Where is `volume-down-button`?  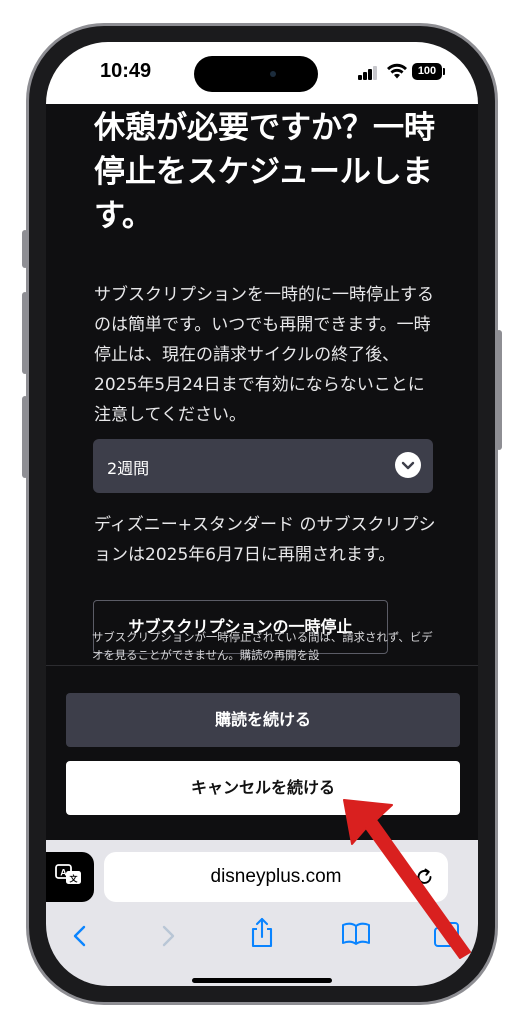 volume-down-button is located at coordinates (25, 437).